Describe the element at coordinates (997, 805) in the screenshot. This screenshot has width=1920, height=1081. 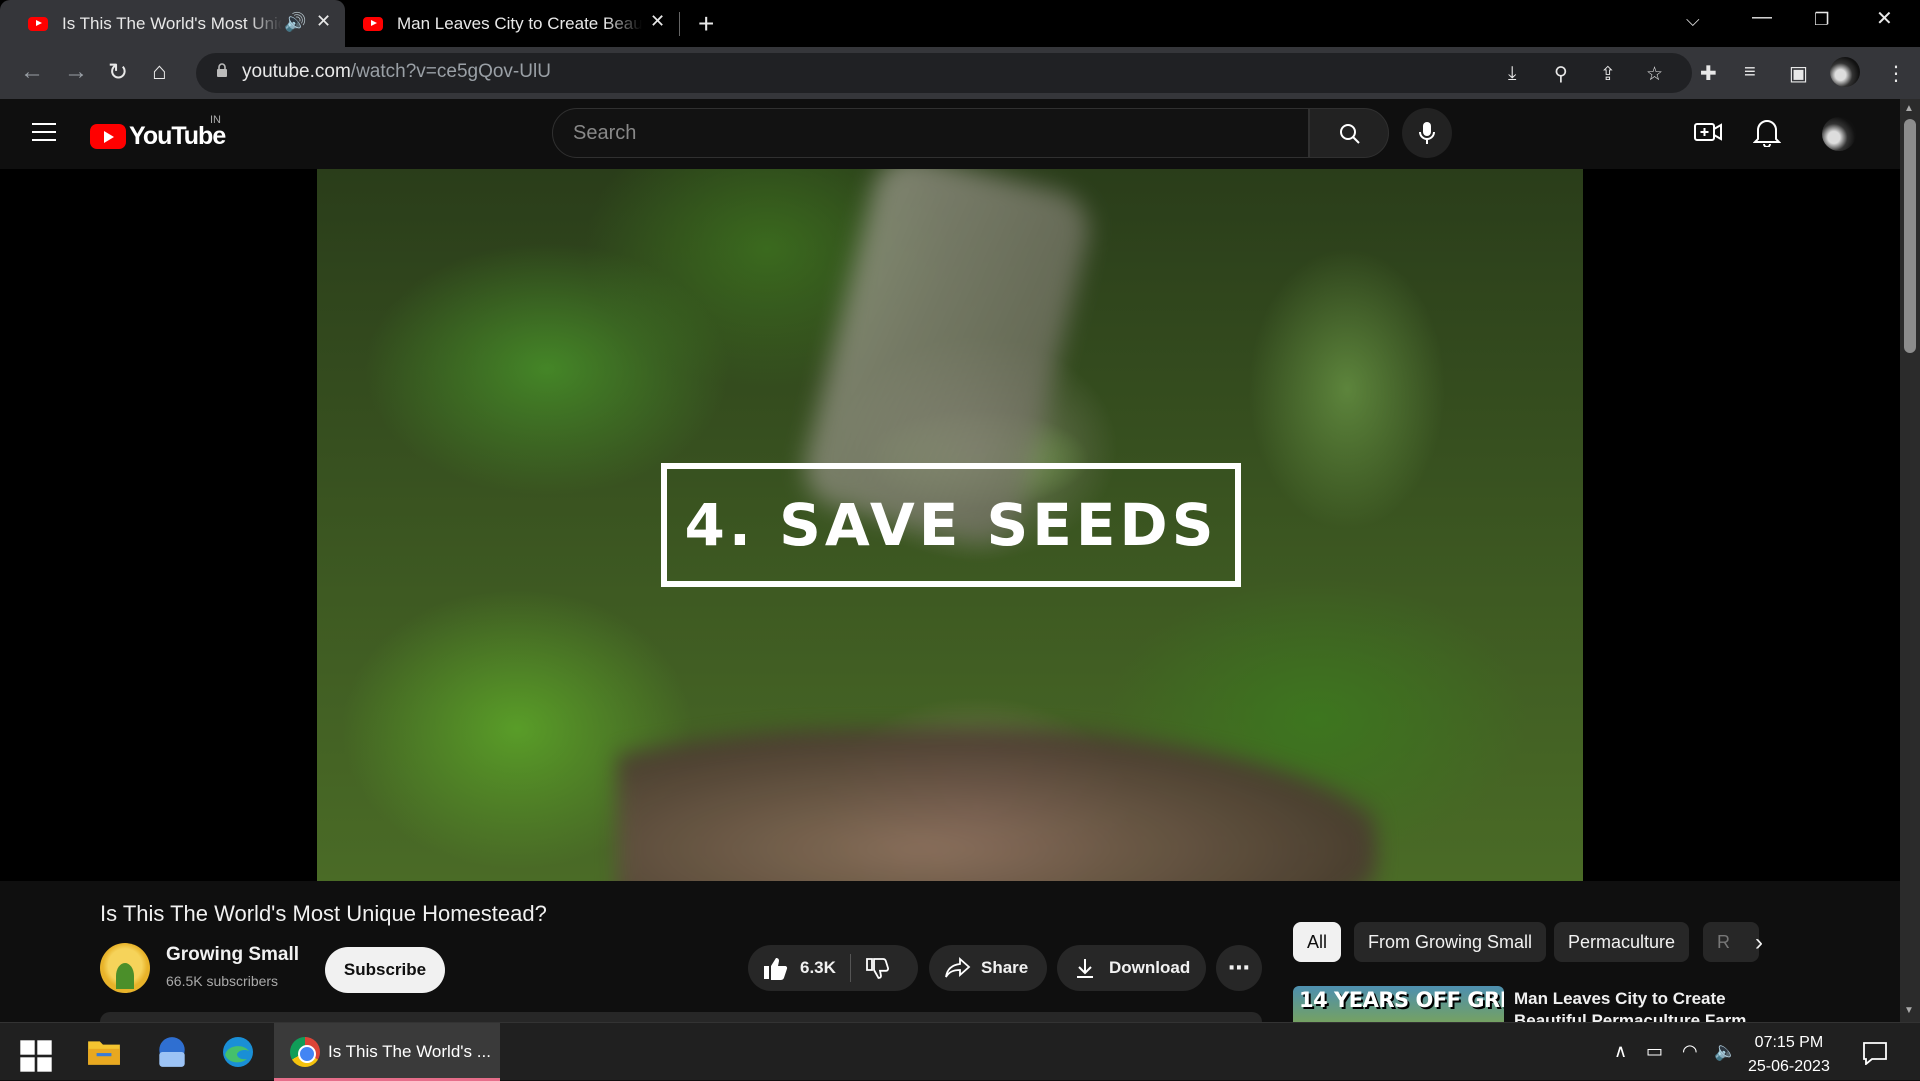
I see `video-scenery` at that location.